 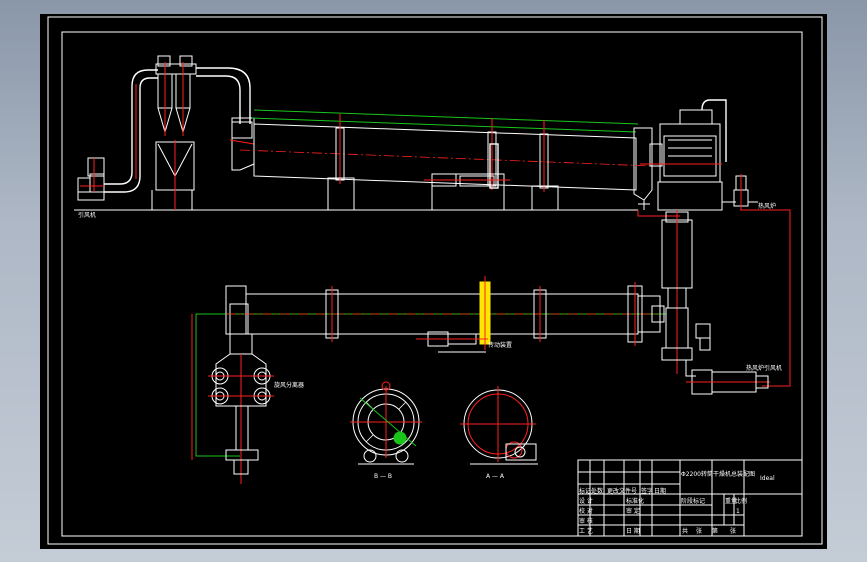 What do you see at coordinates (386, 423) in the screenshot?
I see `section-b-b` at bounding box center [386, 423].